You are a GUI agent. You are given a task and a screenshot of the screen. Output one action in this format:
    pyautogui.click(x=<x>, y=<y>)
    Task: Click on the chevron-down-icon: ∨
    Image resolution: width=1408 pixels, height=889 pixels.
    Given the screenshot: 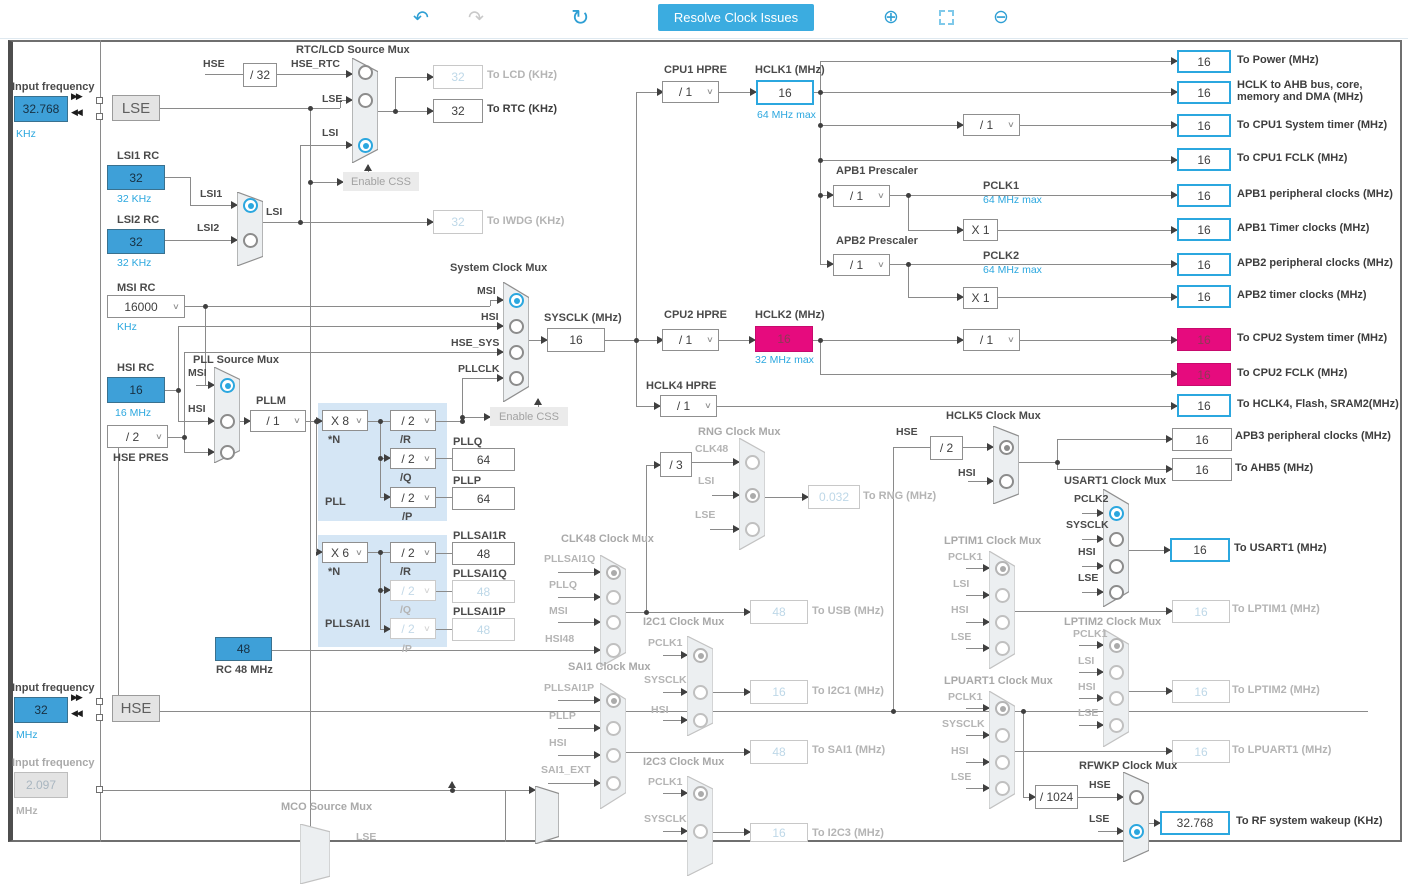 What is the action you would take?
    pyautogui.click(x=359, y=552)
    